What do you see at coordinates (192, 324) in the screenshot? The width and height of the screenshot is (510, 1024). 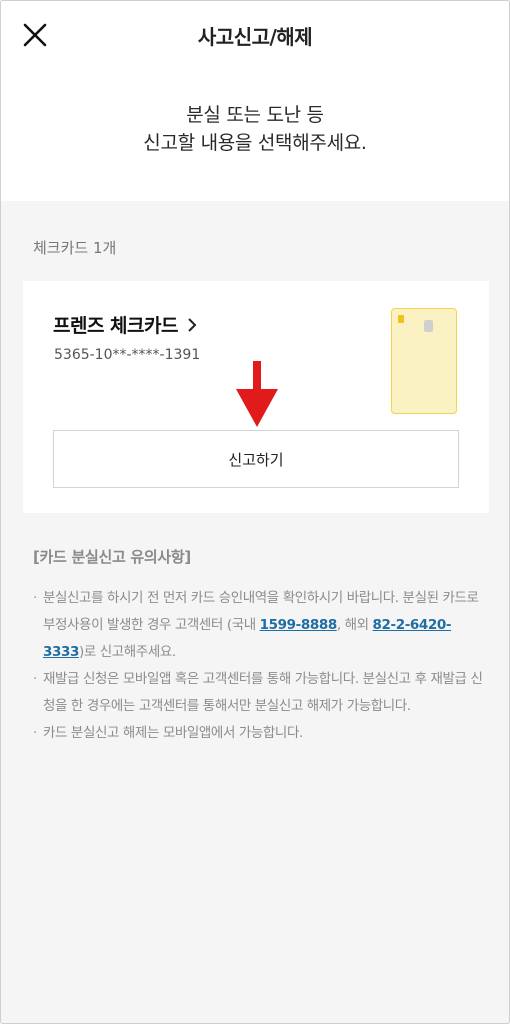 I see `chevron-right-icon` at bounding box center [192, 324].